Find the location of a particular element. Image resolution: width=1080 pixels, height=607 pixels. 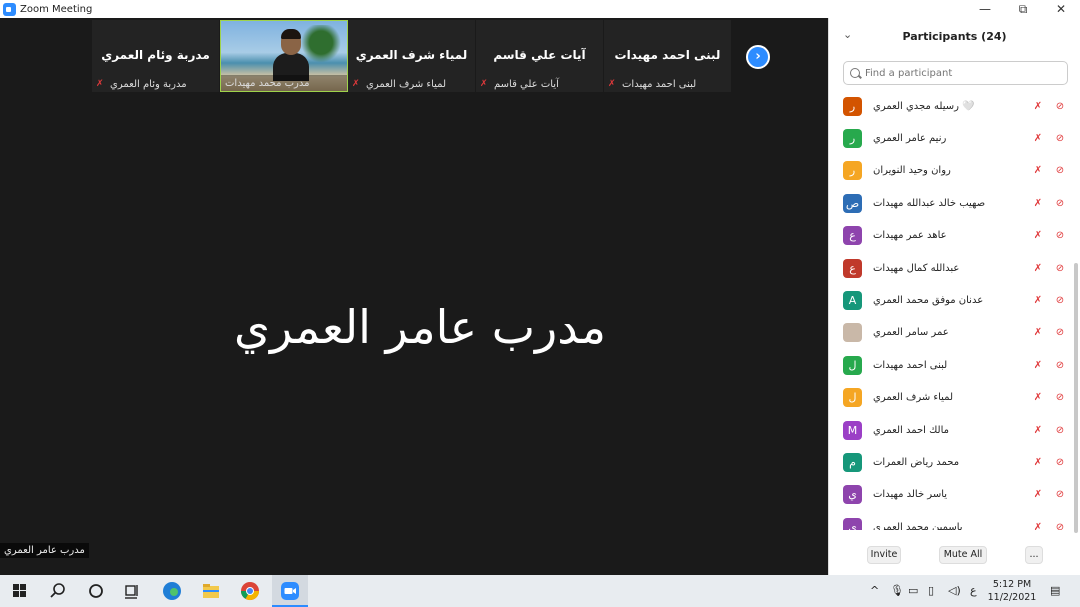

participant-name: رنيم عامر العمري is located at coordinates (910, 138).